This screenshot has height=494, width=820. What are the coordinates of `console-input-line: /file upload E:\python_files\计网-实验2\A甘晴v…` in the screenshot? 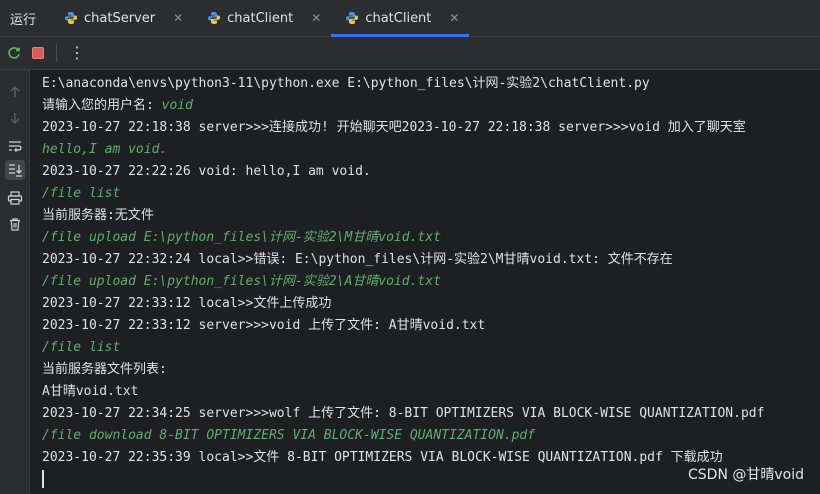 It's located at (241, 281).